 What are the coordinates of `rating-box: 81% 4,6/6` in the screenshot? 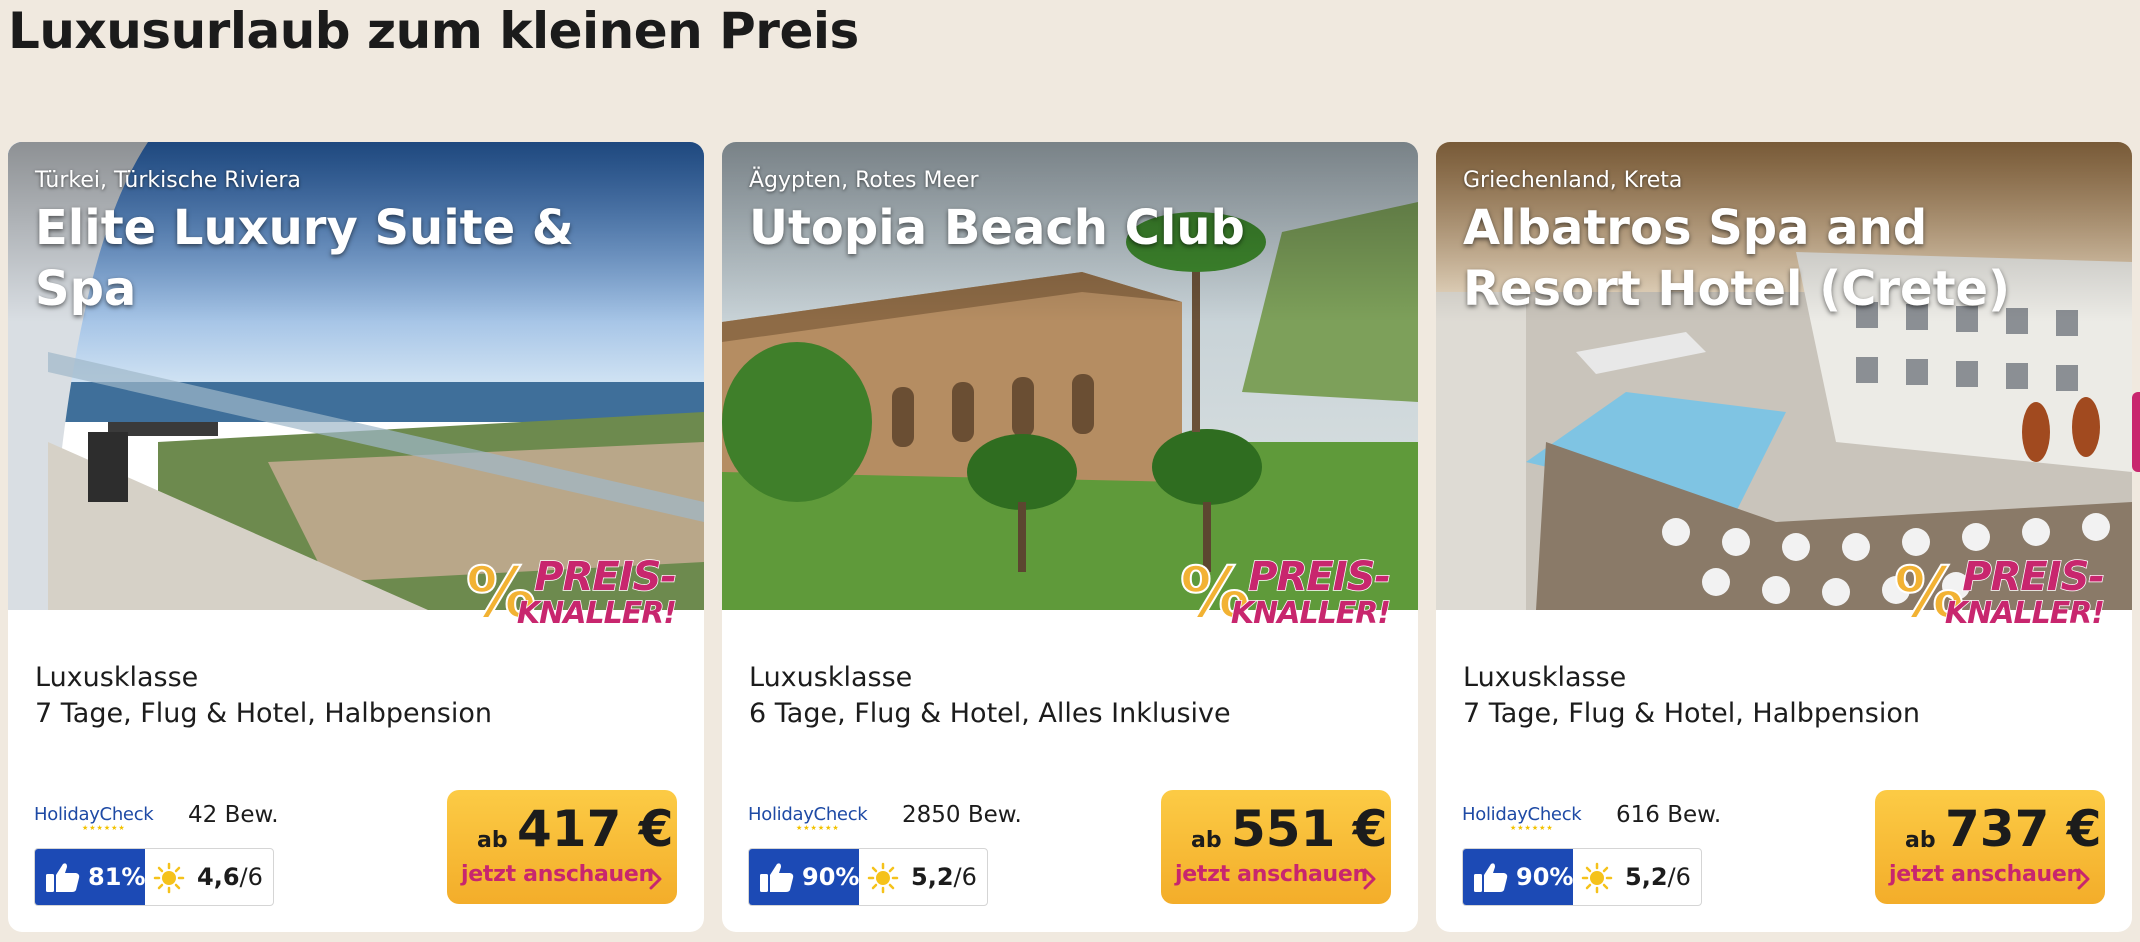 It's located at (154, 877).